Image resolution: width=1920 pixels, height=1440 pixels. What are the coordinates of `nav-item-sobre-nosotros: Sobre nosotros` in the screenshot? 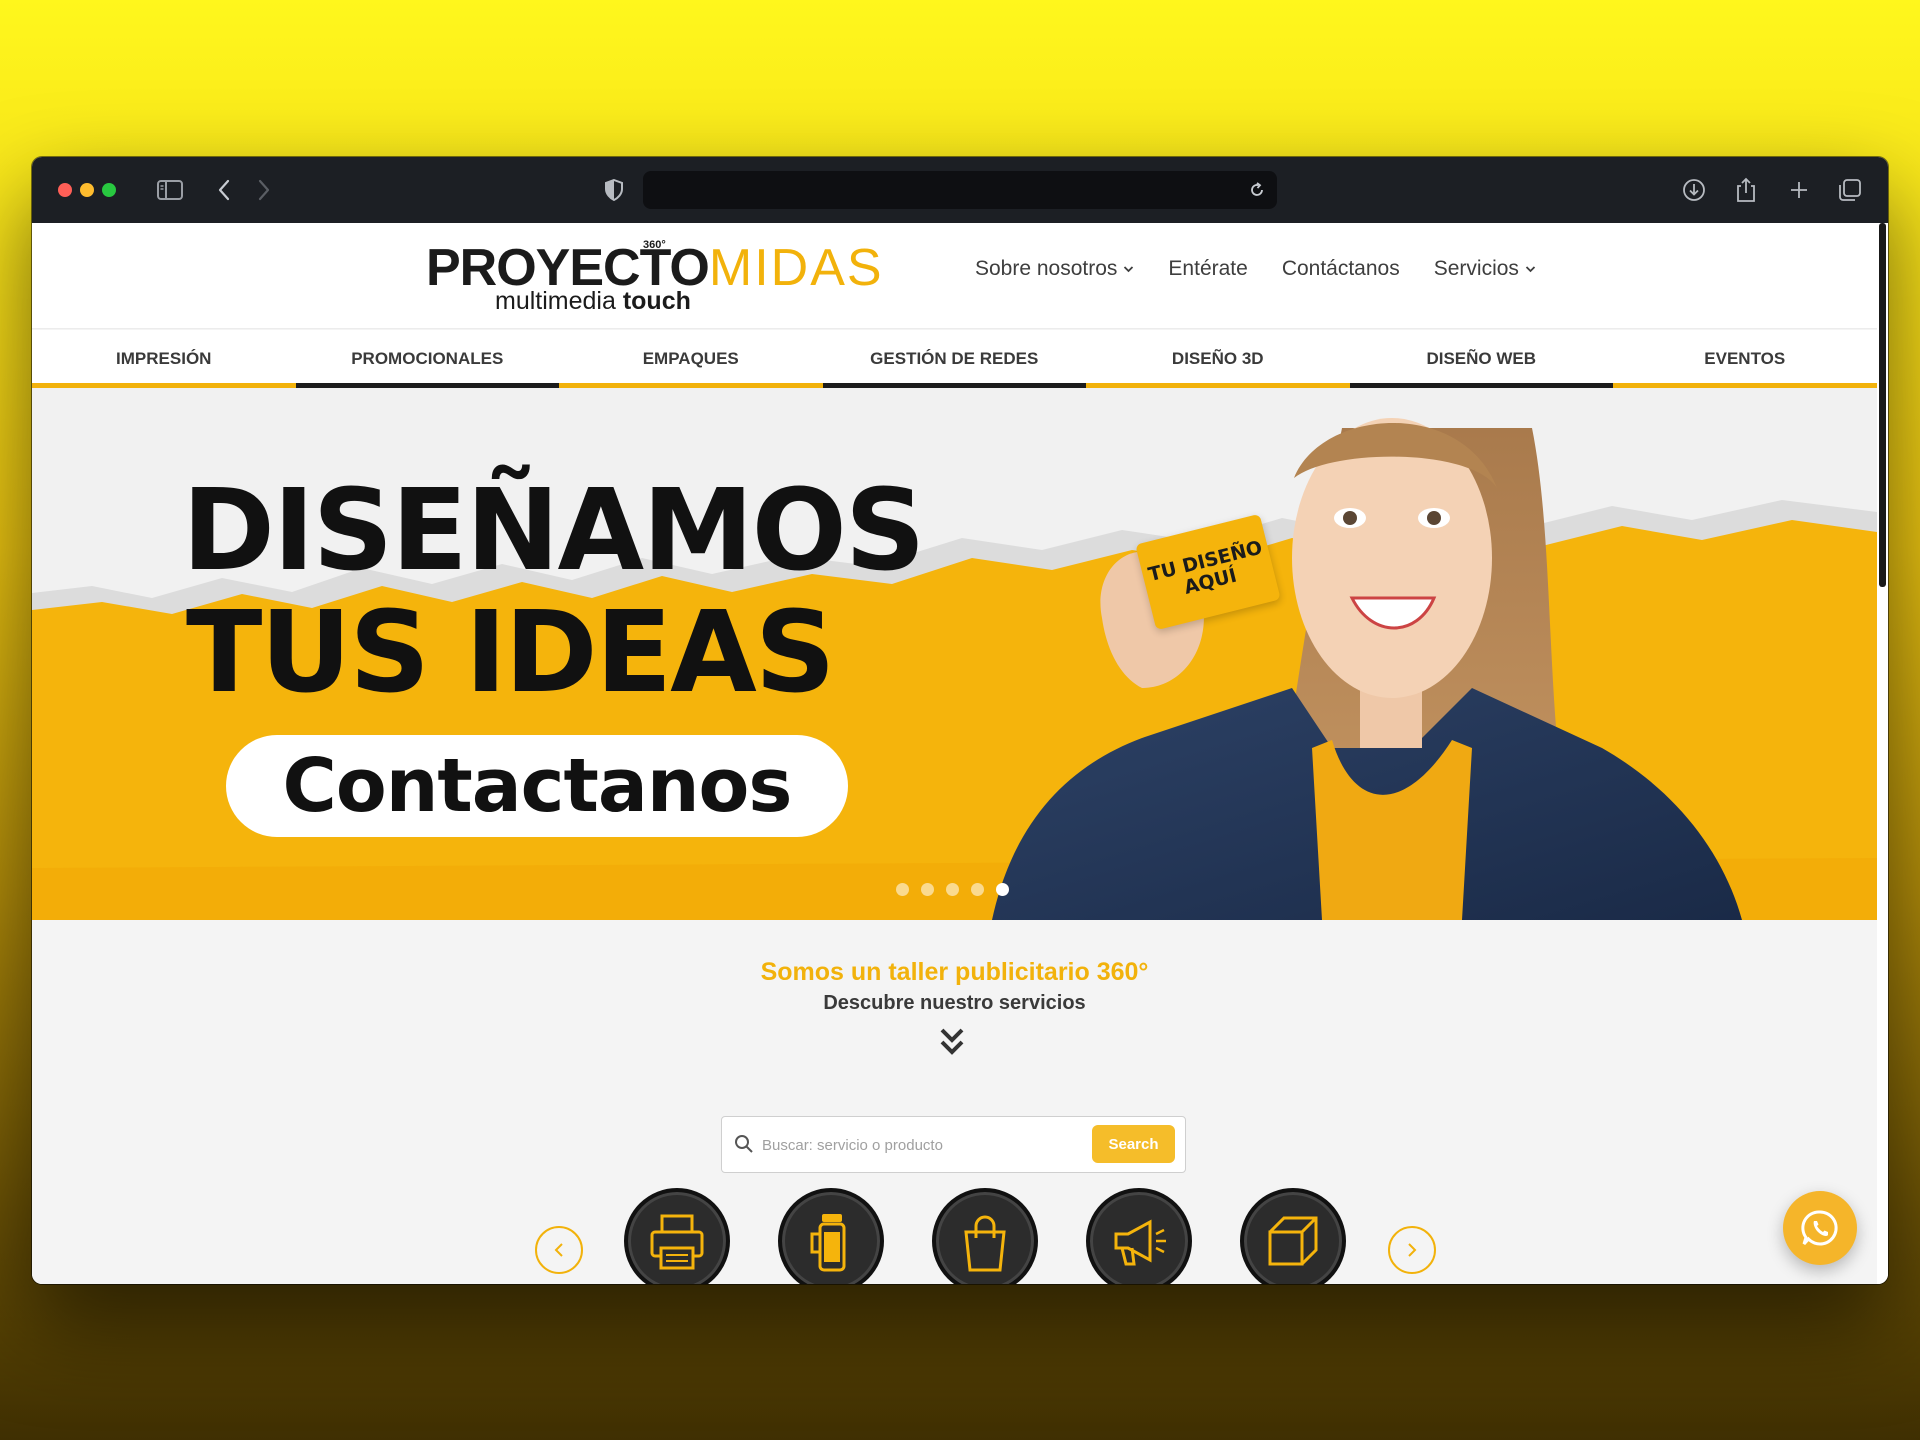 It's located at (1054, 269).